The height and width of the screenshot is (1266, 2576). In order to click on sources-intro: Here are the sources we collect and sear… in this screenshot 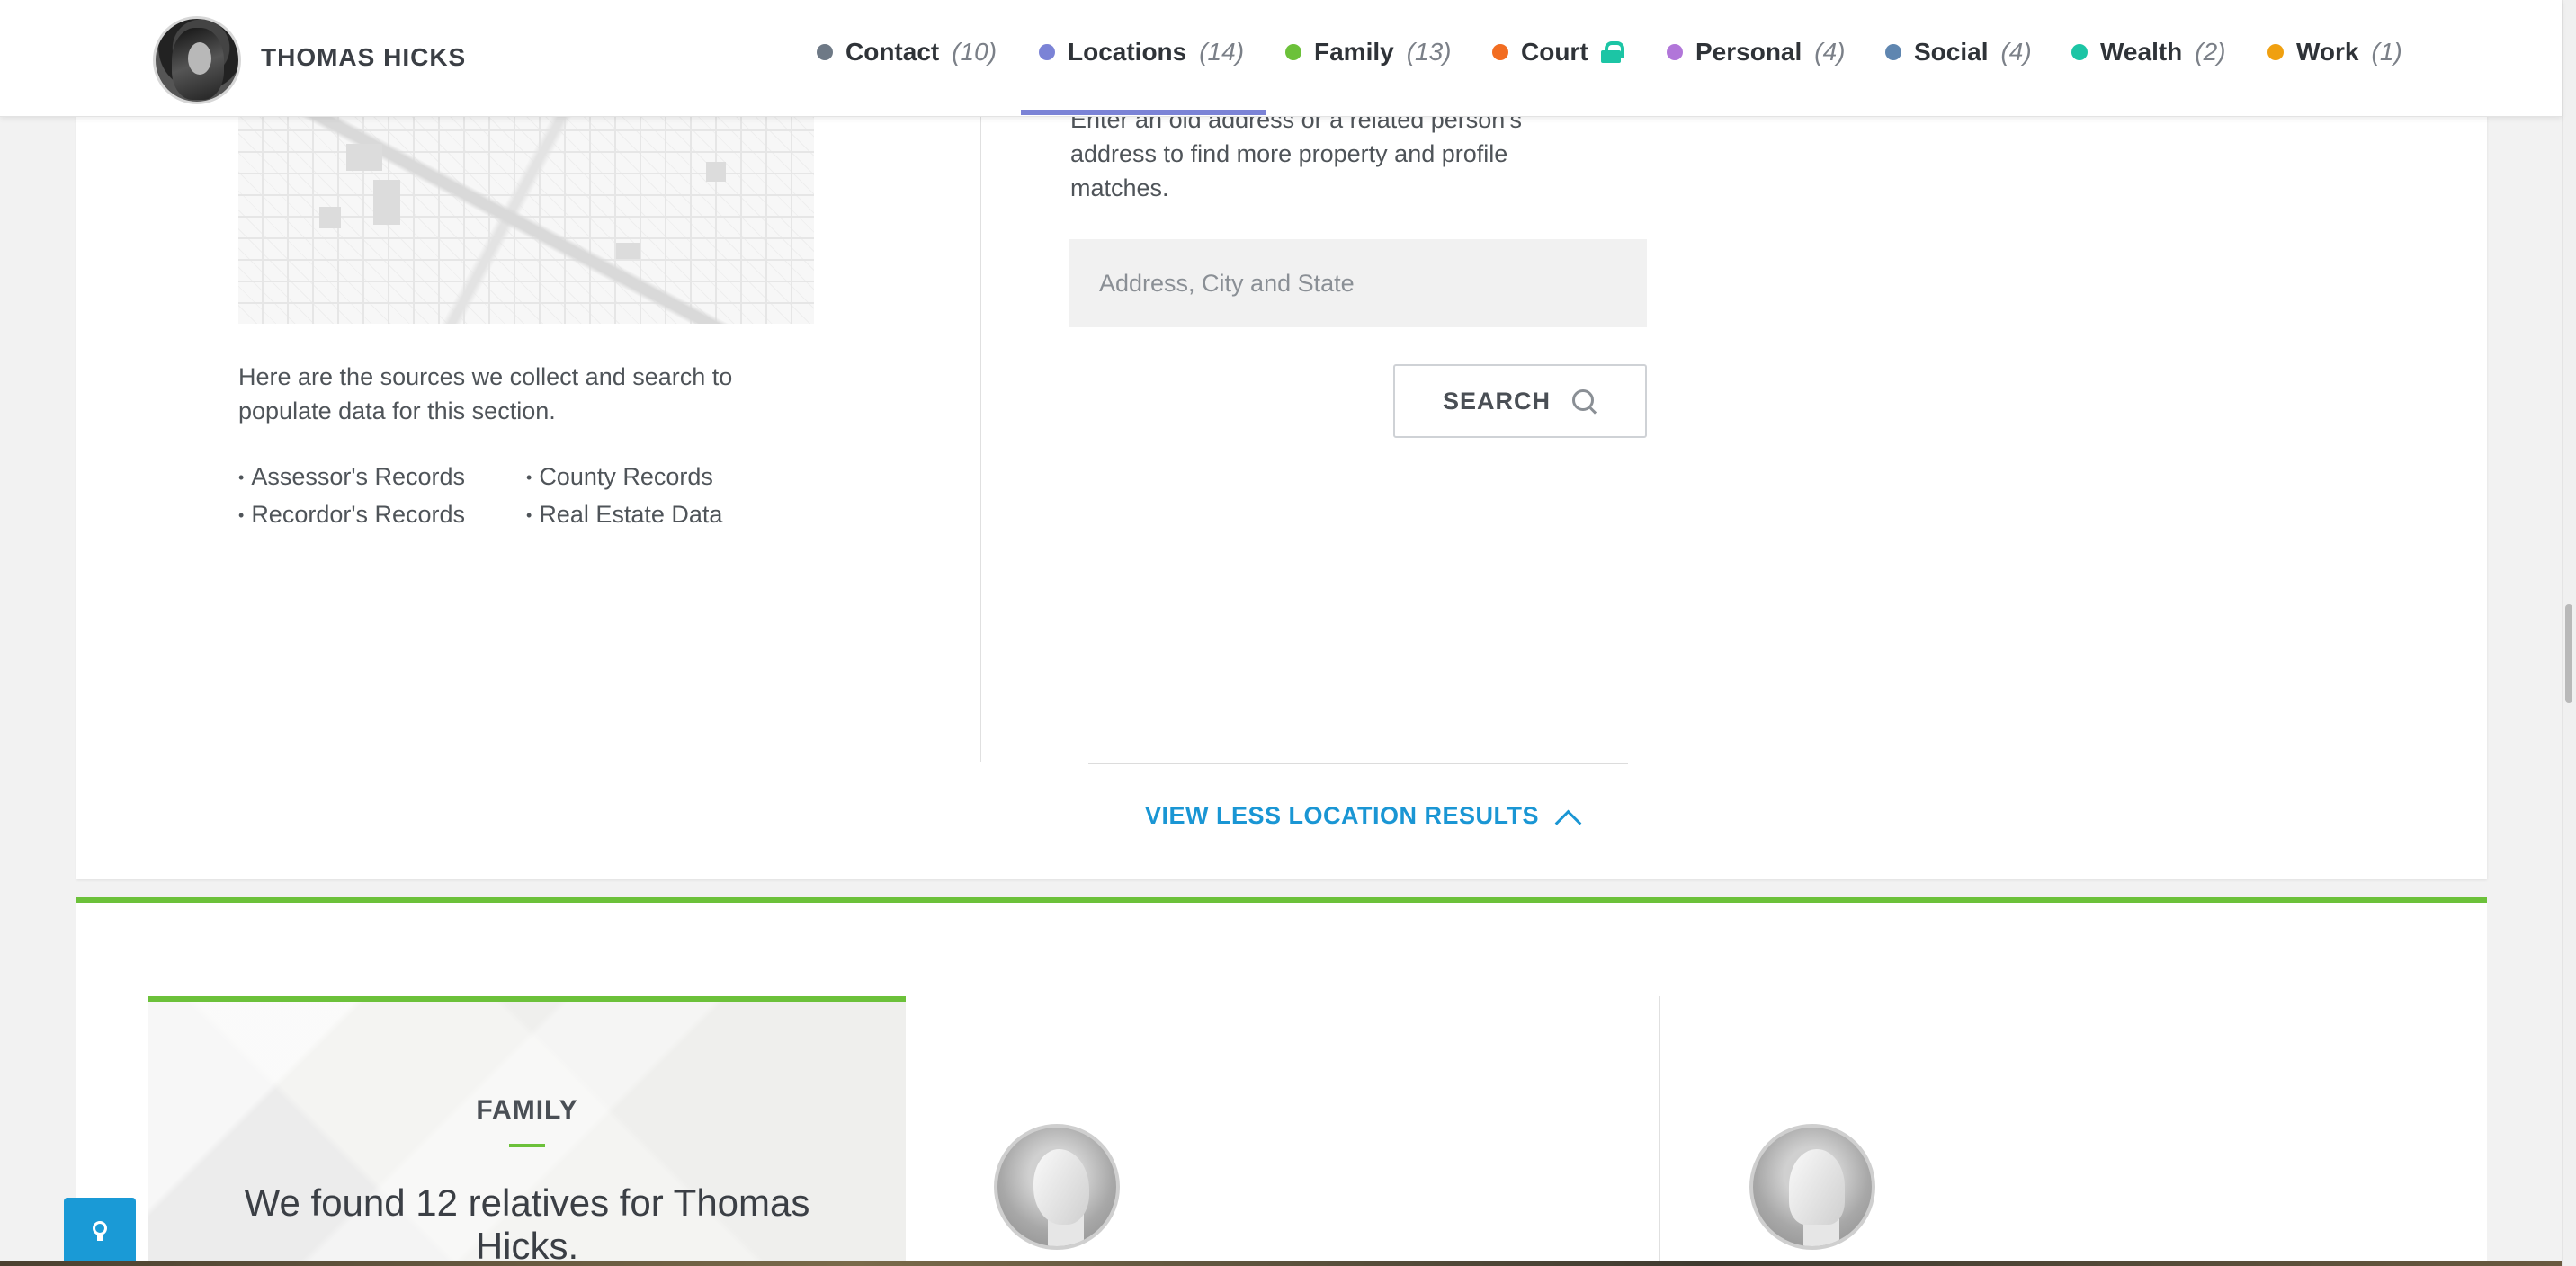, I will do `click(485, 393)`.